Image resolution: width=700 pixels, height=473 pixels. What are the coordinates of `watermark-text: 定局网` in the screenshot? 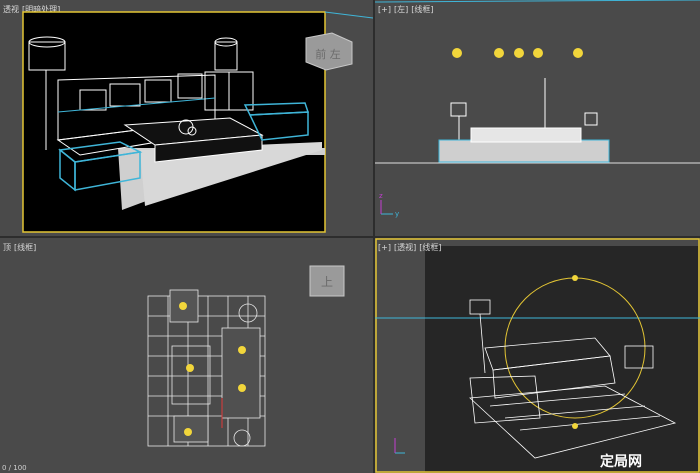 It's located at (621, 461).